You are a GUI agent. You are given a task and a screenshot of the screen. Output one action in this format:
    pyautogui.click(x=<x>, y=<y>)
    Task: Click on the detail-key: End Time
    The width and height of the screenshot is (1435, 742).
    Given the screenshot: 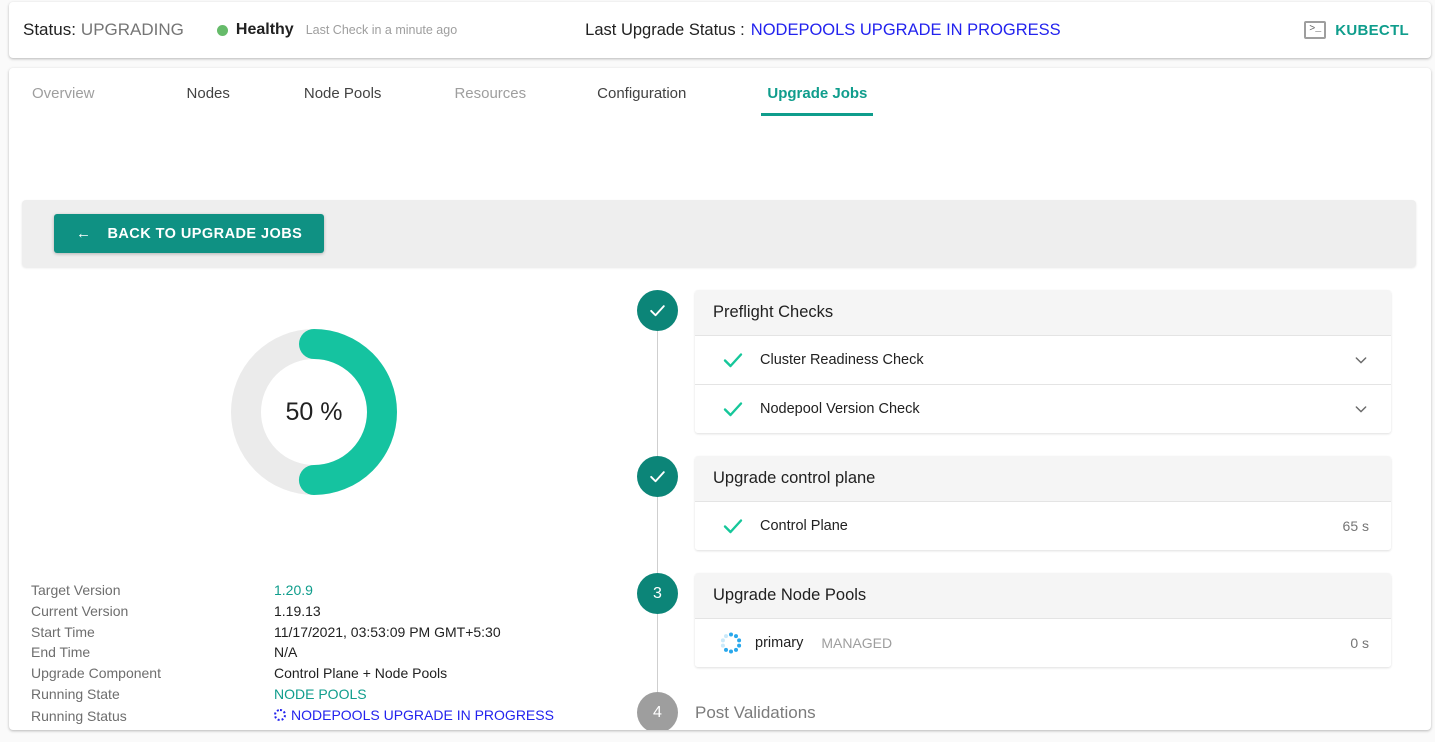 What is the action you would take?
    pyautogui.click(x=61, y=652)
    